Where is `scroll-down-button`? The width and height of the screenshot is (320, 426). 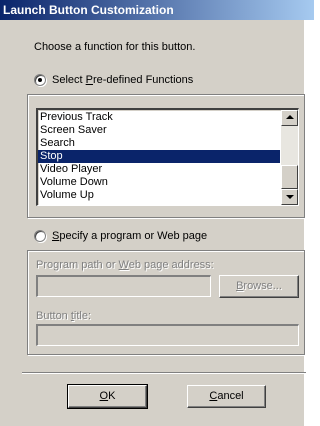 scroll-down-button is located at coordinates (289, 197).